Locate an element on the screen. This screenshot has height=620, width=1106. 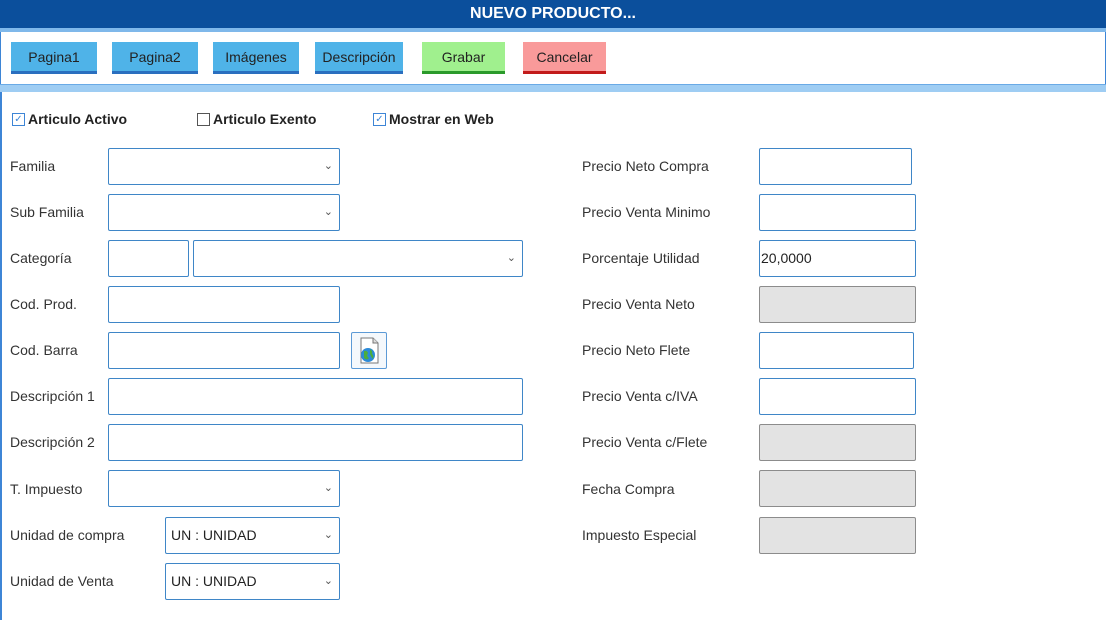
cancelar-button: Cancelar is located at coordinates (564, 58).